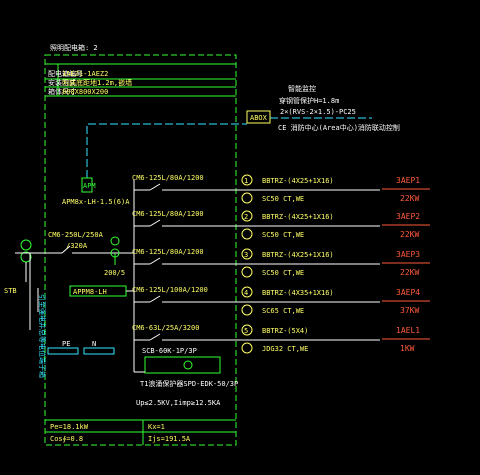 This screenshot has height=475, width=480. What do you see at coordinates (85, 92) in the screenshot?
I see `row-value: 800X800X200` at bounding box center [85, 92].